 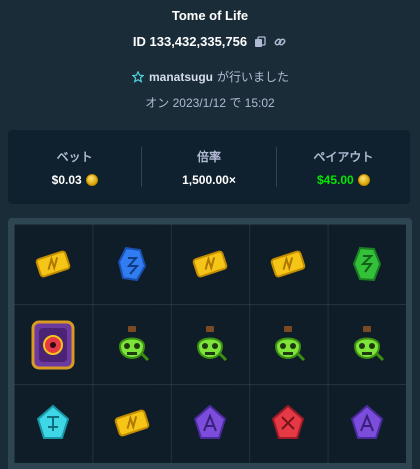 I want to click on payout-stat: ペイアウト $45.00, so click(x=343, y=167).